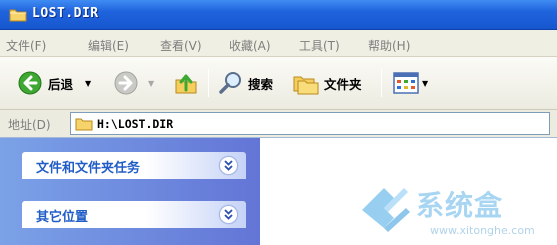 This screenshot has height=245, width=557. Describe the element at coordinates (134, 214) in the screenshot. I see `other-places-header: 其它位置` at that location.